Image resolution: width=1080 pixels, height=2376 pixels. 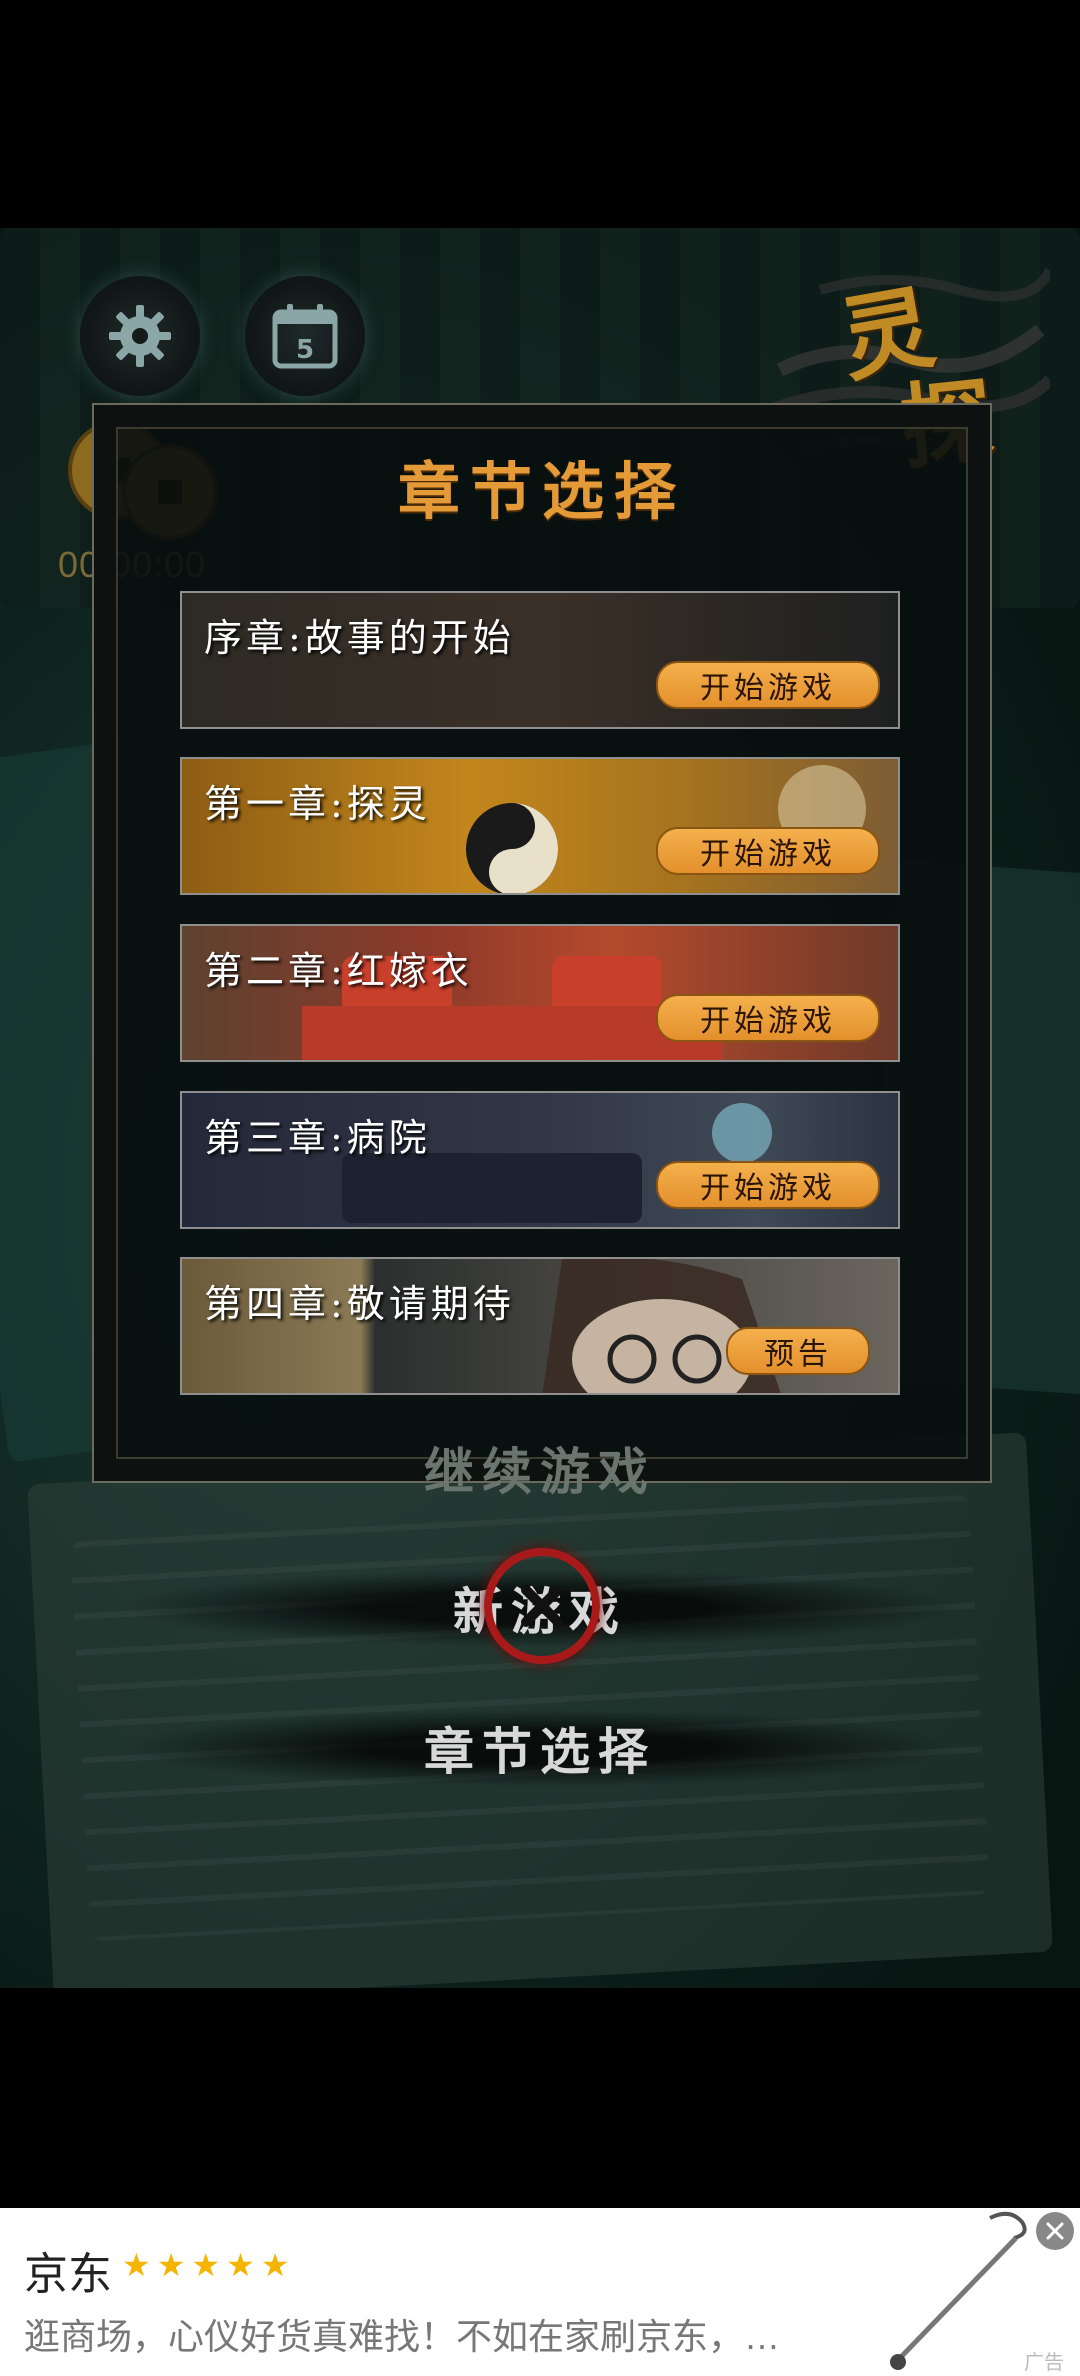 What do you see at coordinates (305, 350) in the screenshot?
I see `calendar-day-number: 5` at bounding box center [305, 350].